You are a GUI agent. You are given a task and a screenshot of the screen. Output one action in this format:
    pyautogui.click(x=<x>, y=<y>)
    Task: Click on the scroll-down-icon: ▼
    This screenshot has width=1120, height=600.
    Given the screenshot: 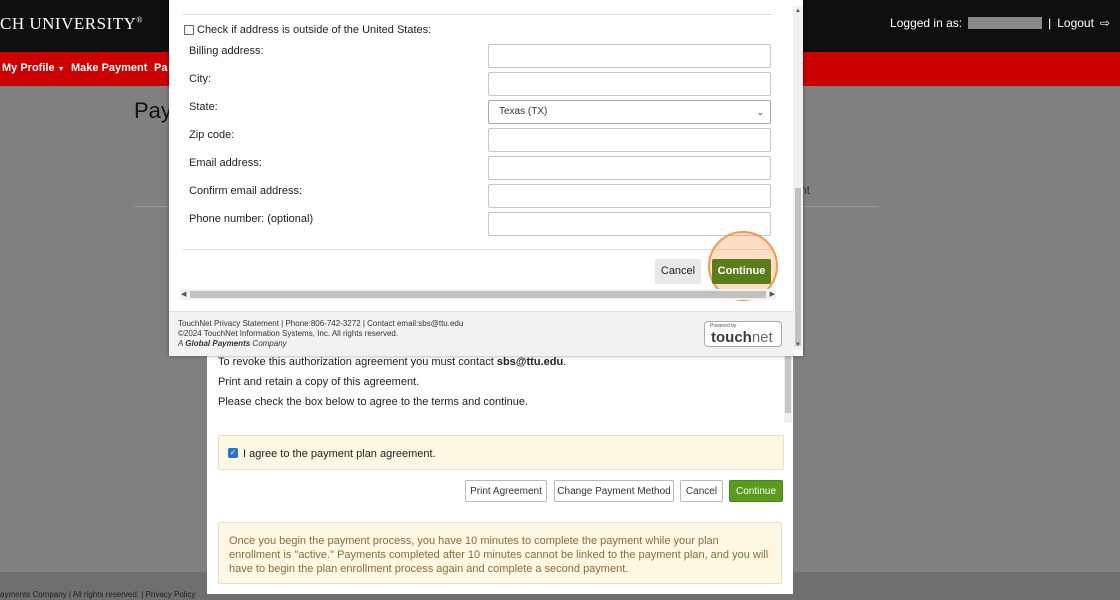 What is the action you would take?
    pyautogui.click(x=798, y=345)
    